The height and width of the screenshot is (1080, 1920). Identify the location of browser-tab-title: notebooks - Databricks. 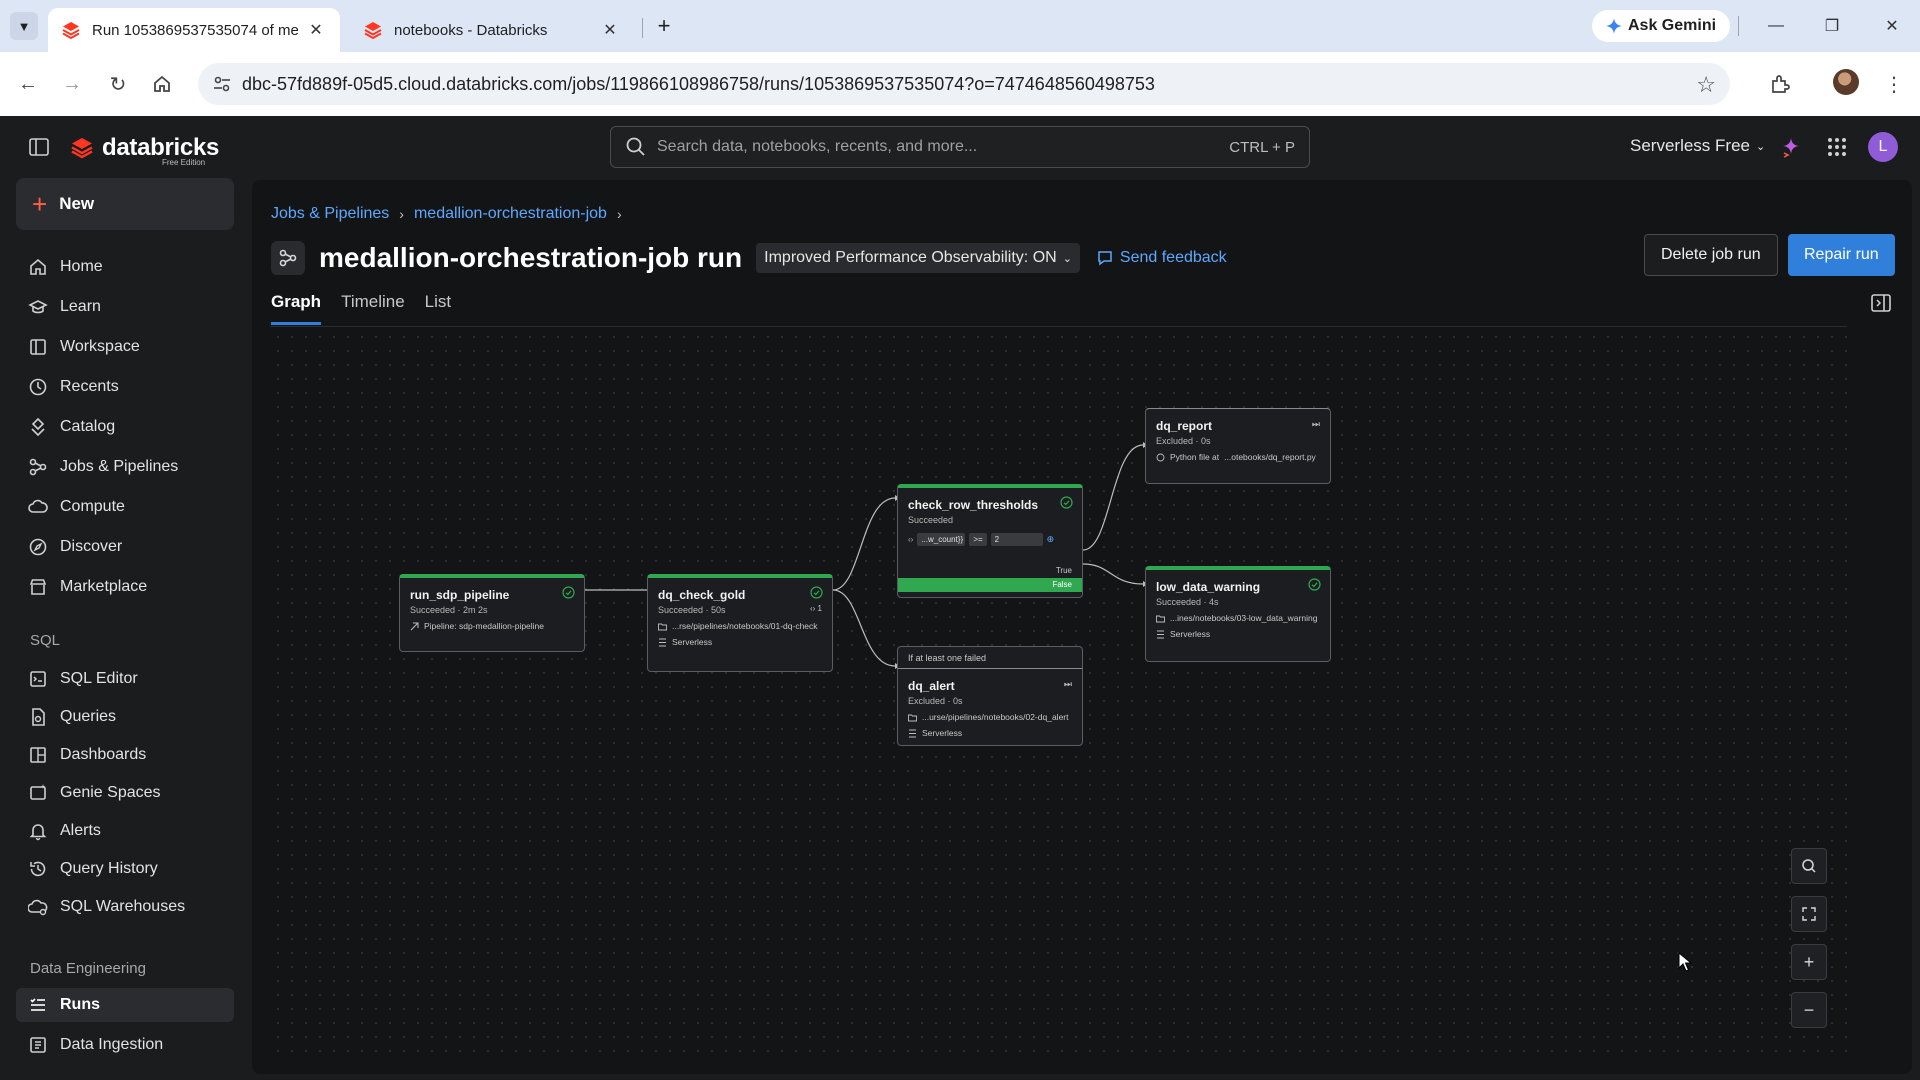
(471, 30).